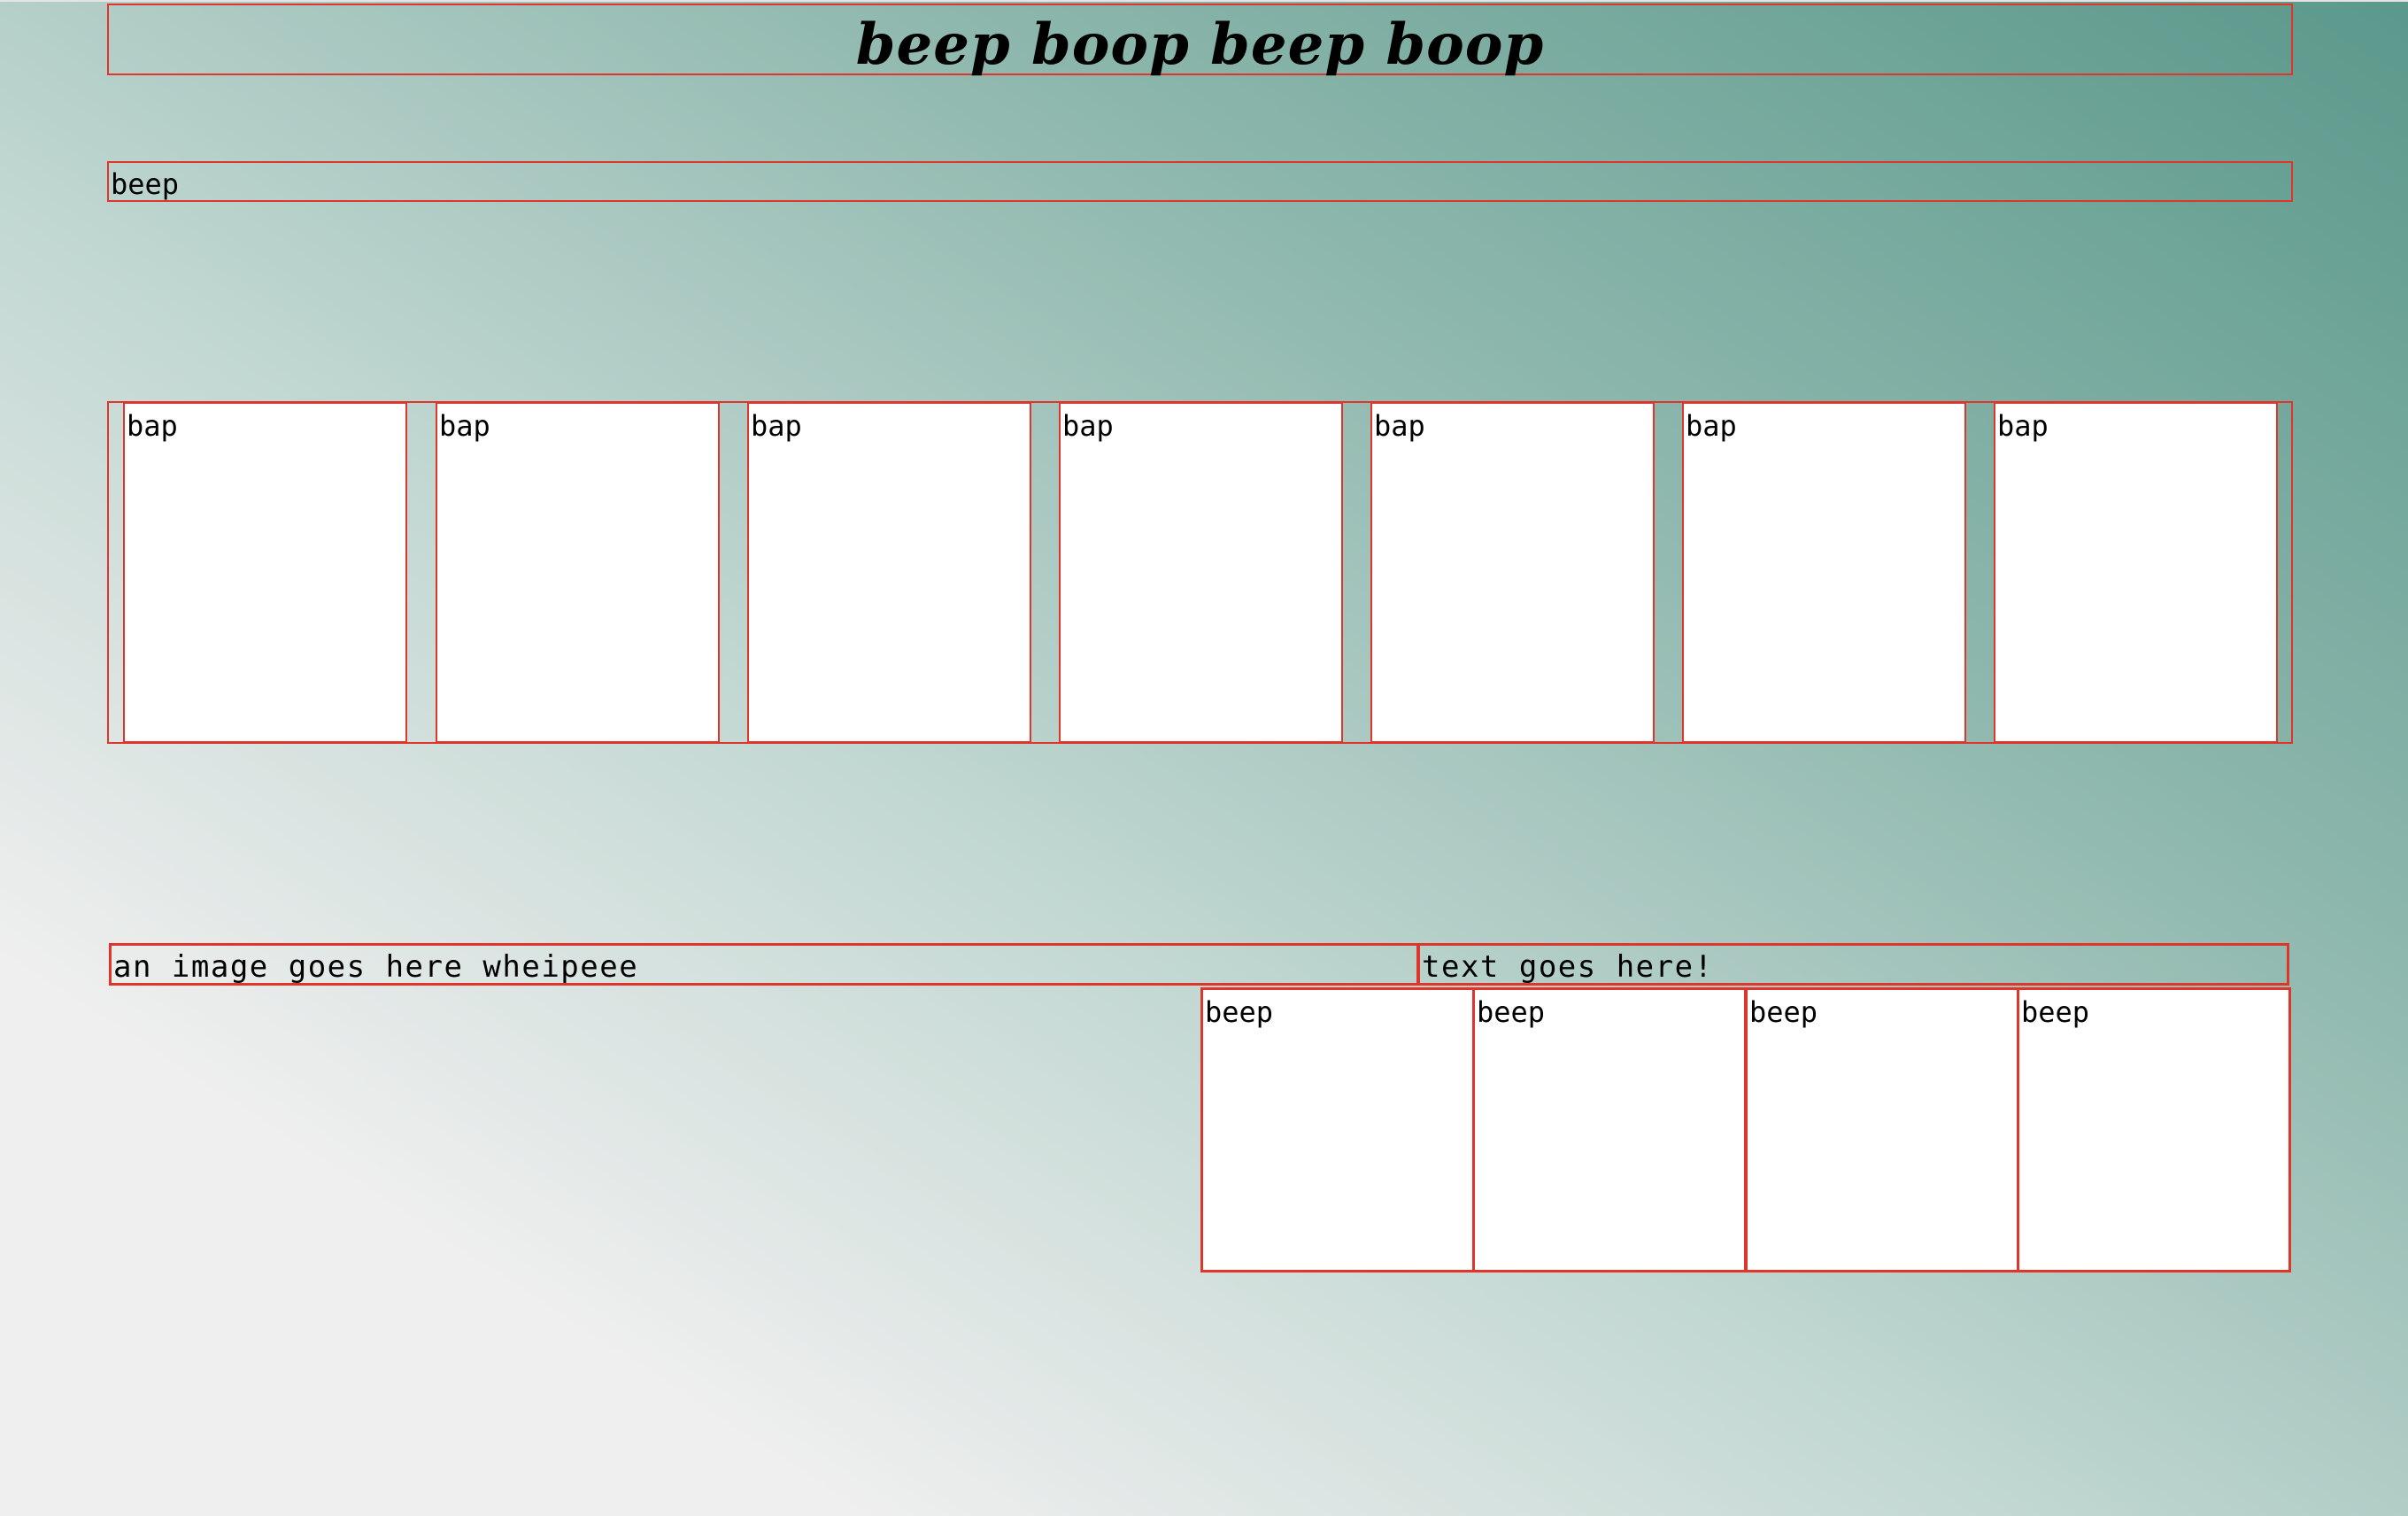  I want to click on page-title: beep boop beep boop, so click(1200, 41).